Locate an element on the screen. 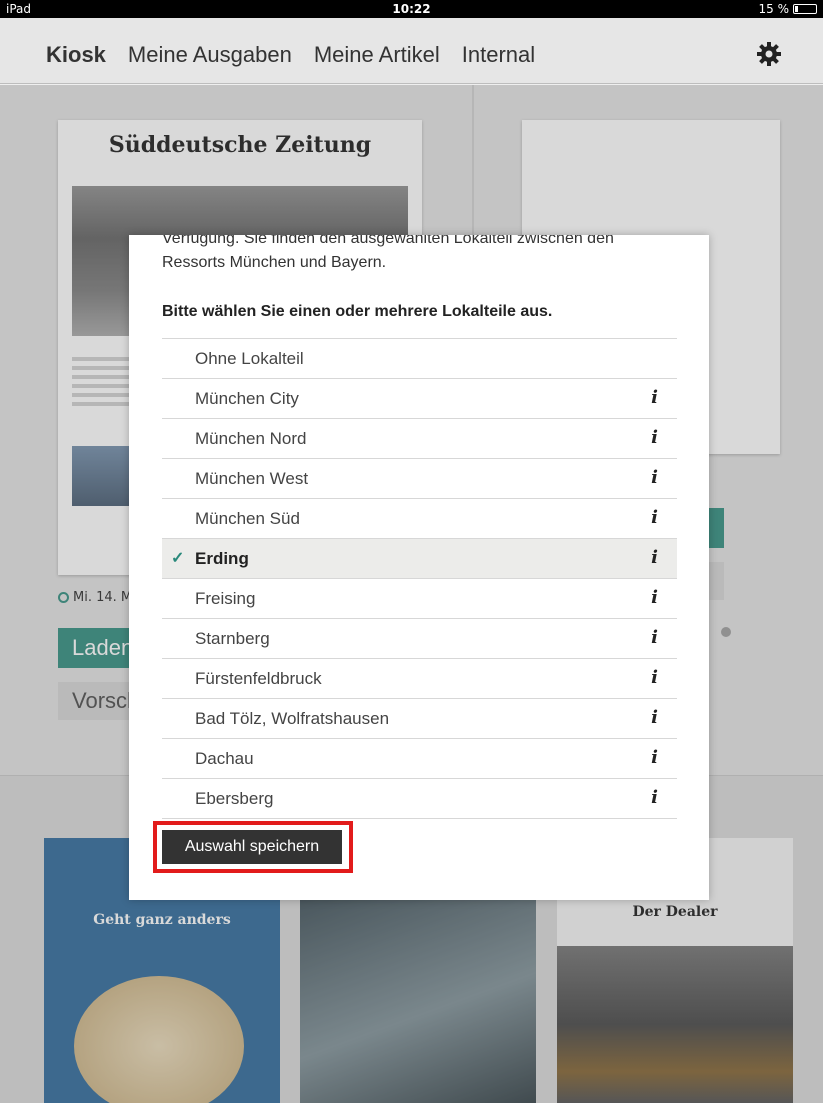  option-label: Ohne Lokalteil is located at coordinates (249, 358).